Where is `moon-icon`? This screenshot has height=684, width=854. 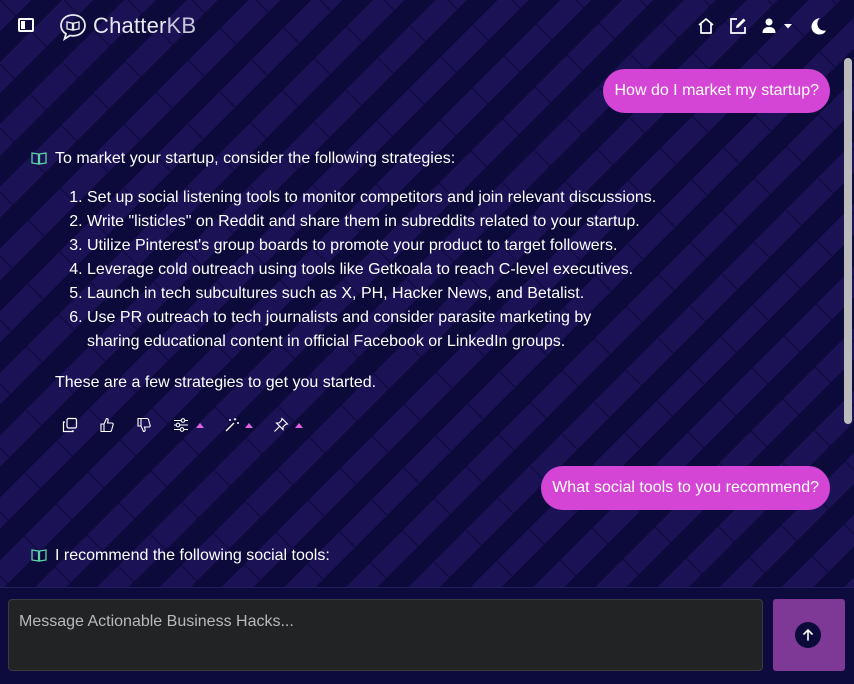
moon-icon is located at coordinates (818, 26).